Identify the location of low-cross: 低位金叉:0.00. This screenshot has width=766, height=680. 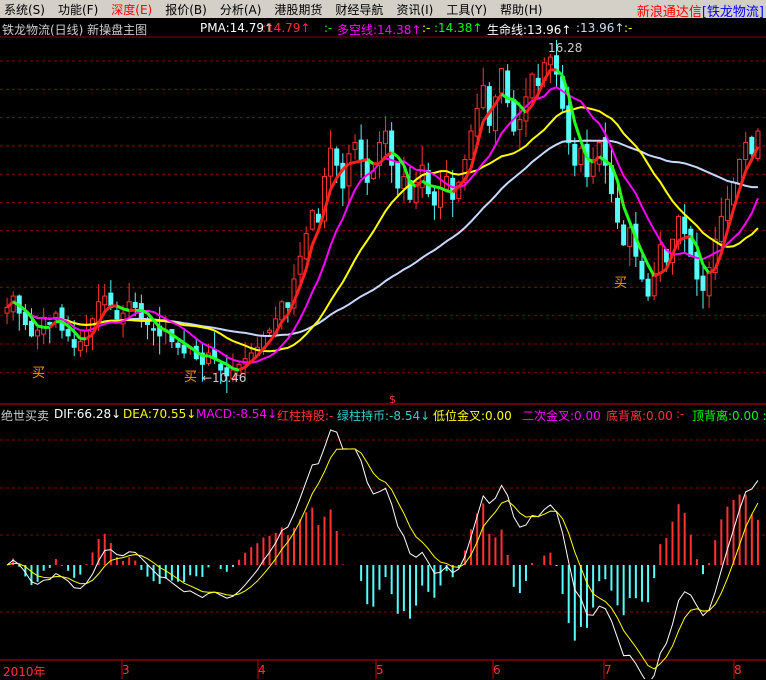
(472, 416).